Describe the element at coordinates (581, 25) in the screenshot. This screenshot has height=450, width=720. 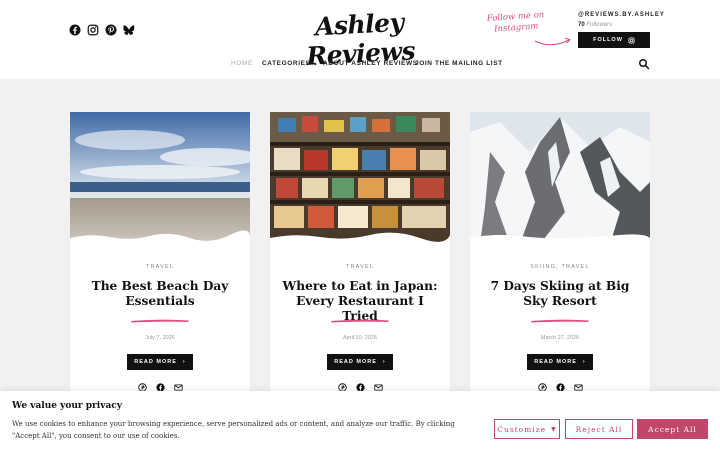
I see `follower-number: 70` at that location.